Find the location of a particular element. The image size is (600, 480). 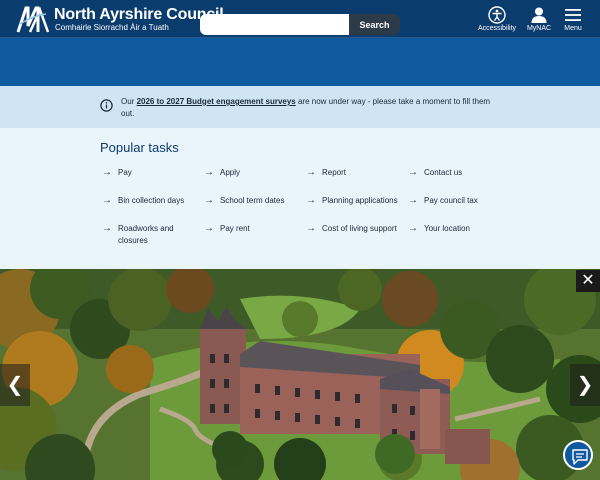

accessibility-button: Accessibility is located at coordinates (497, 21).